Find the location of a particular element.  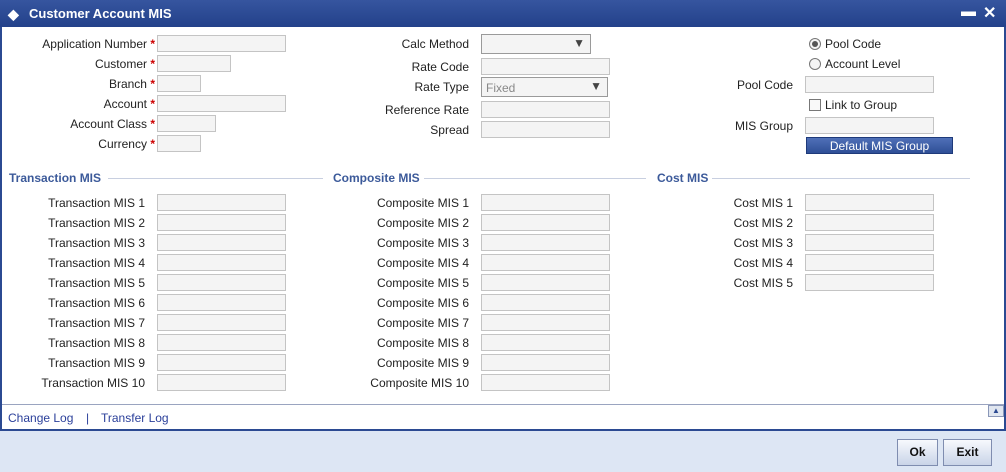

pool-code-radio is located at coordinates (815, 44).